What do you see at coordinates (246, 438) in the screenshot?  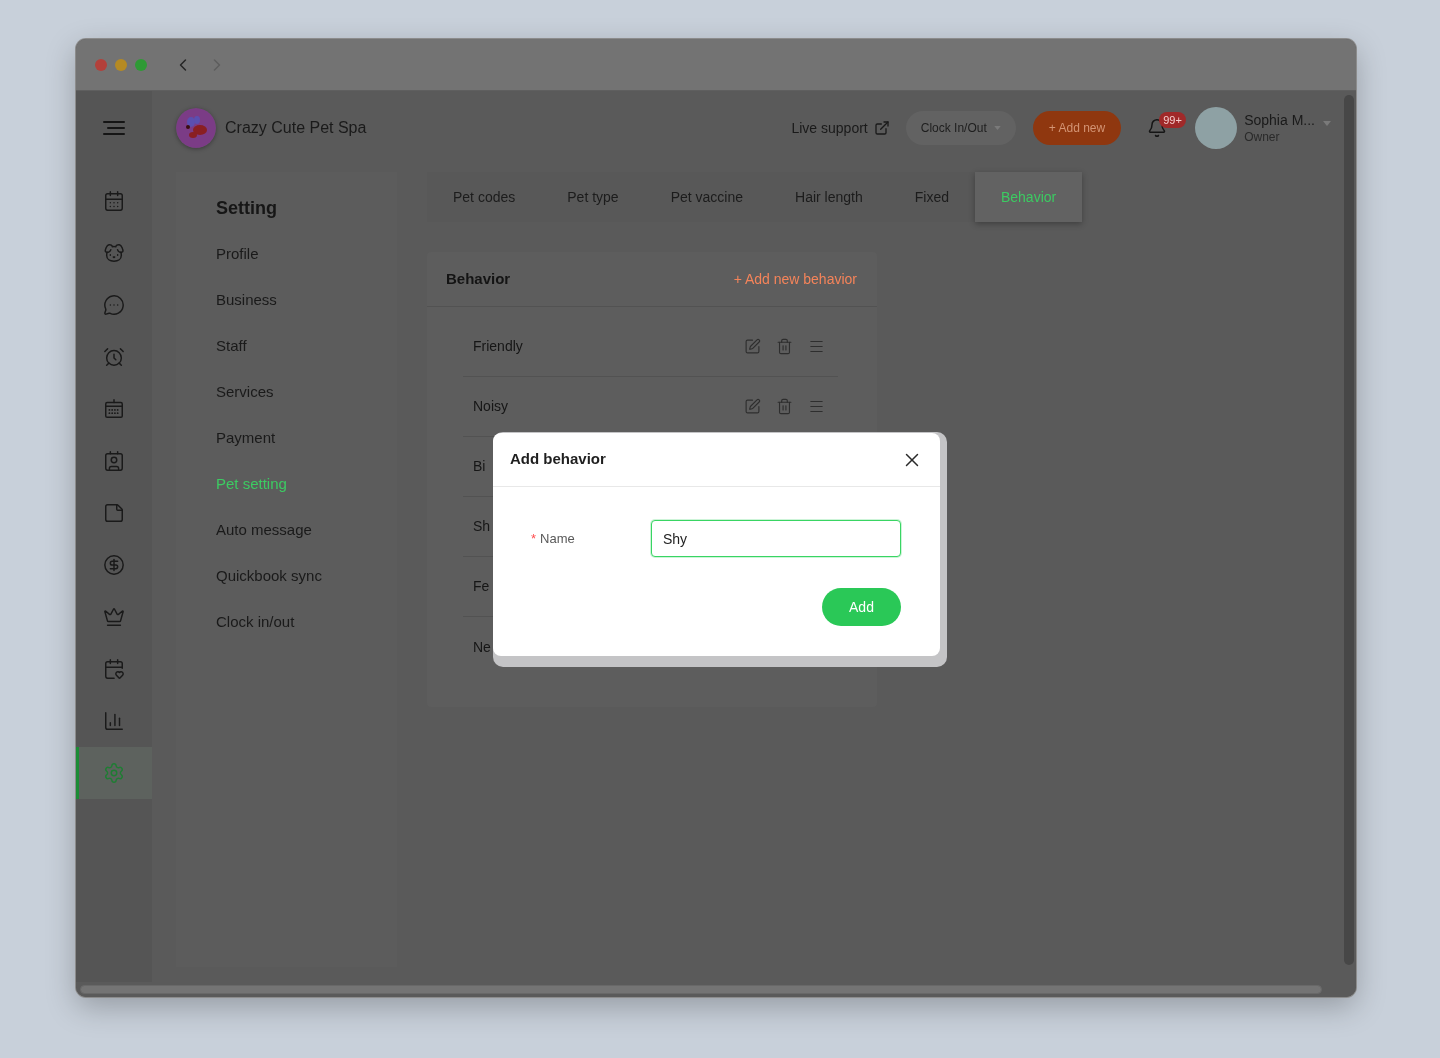 I see `settings-menu-item: Payment` at bounding box center [246, 438].